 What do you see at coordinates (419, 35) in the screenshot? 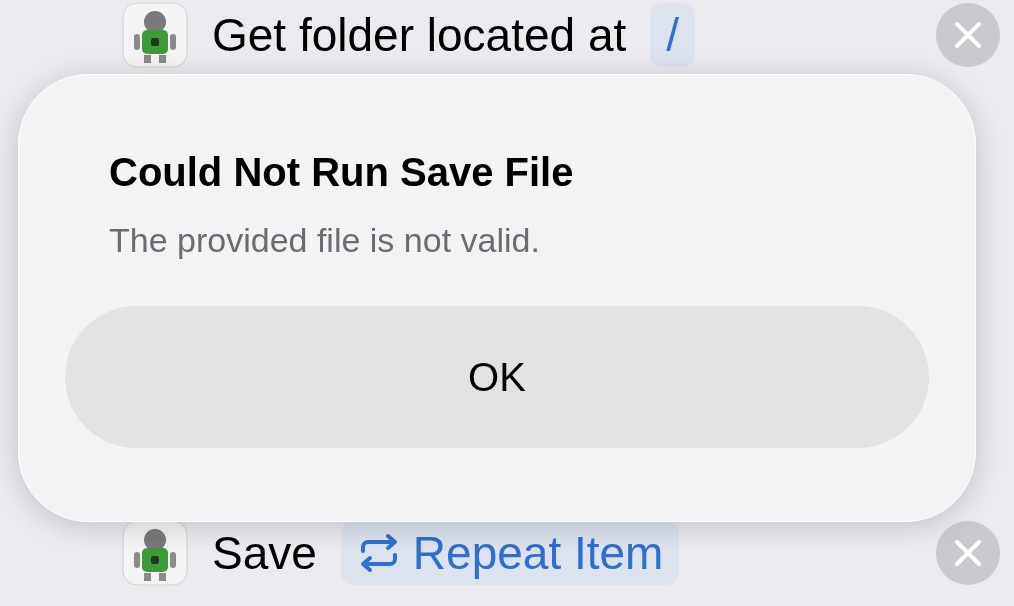
I see `action-label: Get folder located at` at bounding box center [419, 35].